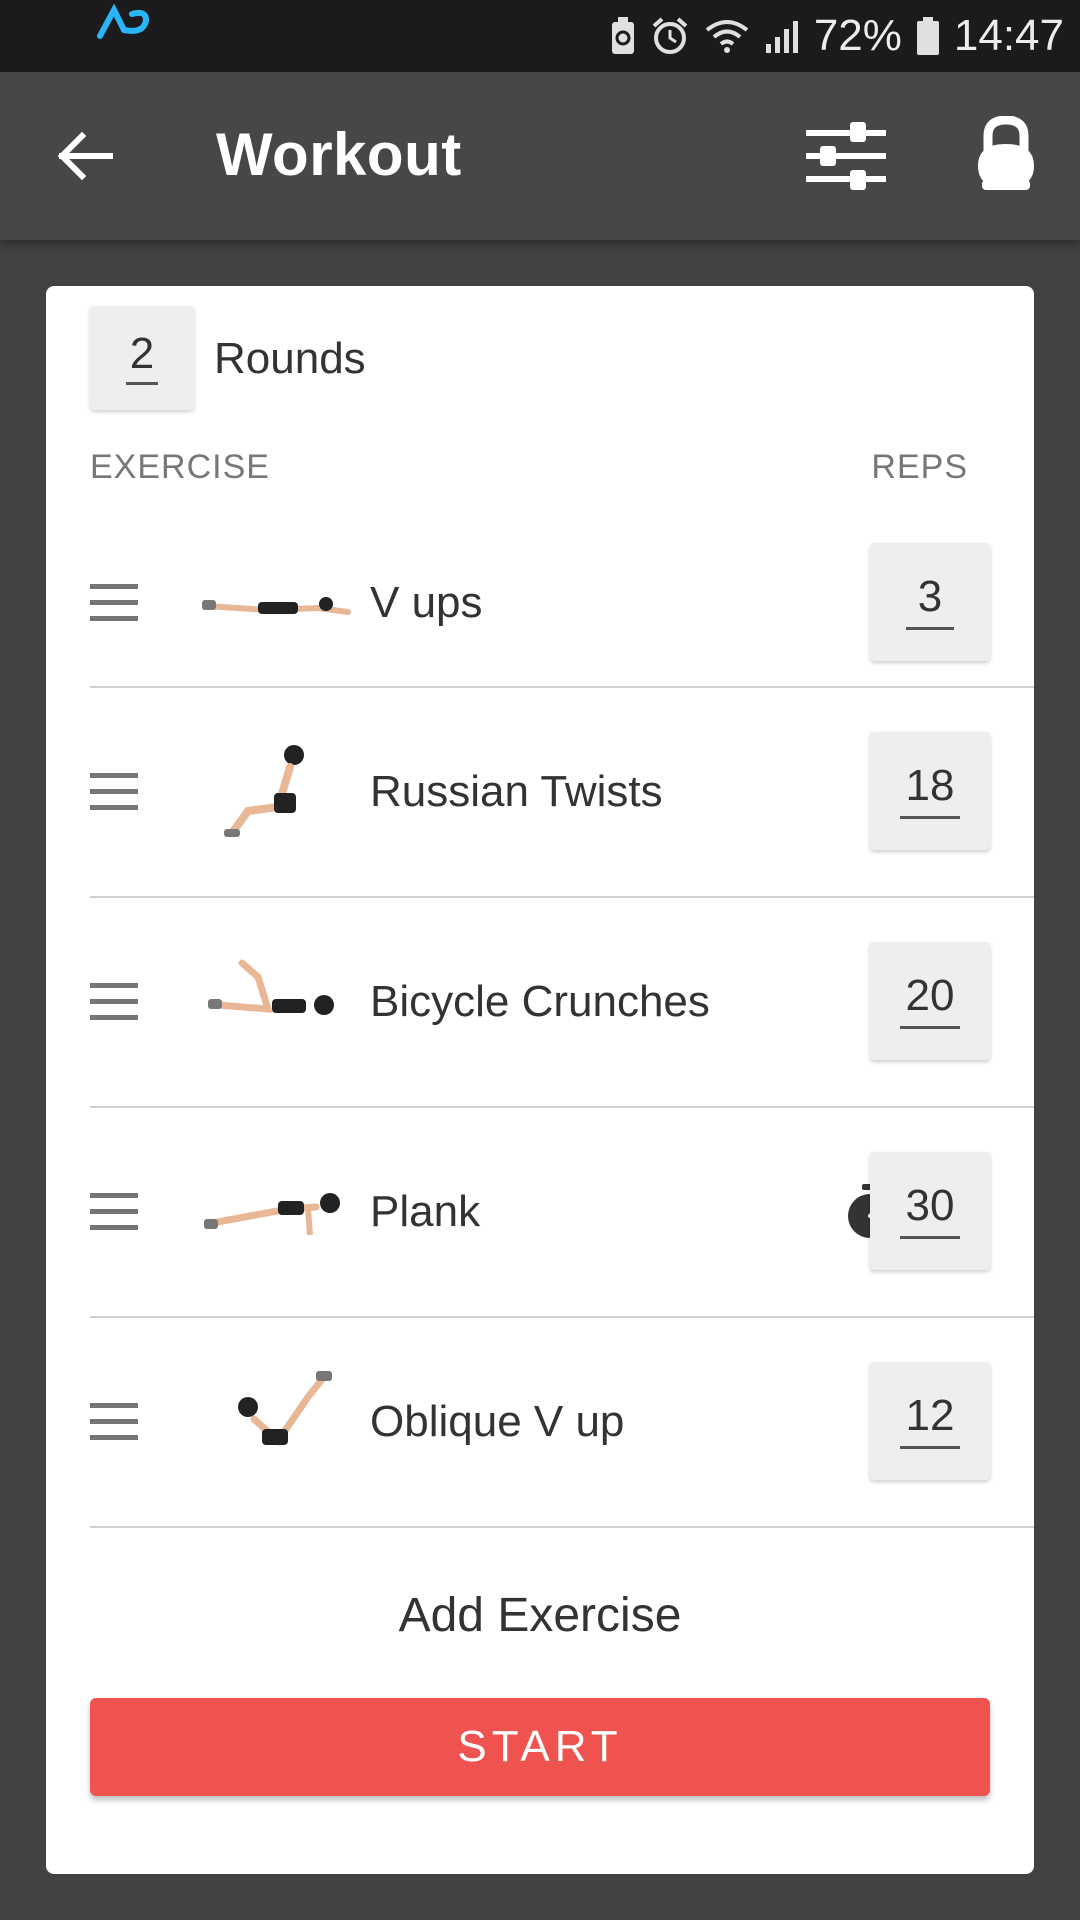 The image size is (1080, 1920). I want to click on exercise-name: Bicycle Crunches, so click(540, 1001).